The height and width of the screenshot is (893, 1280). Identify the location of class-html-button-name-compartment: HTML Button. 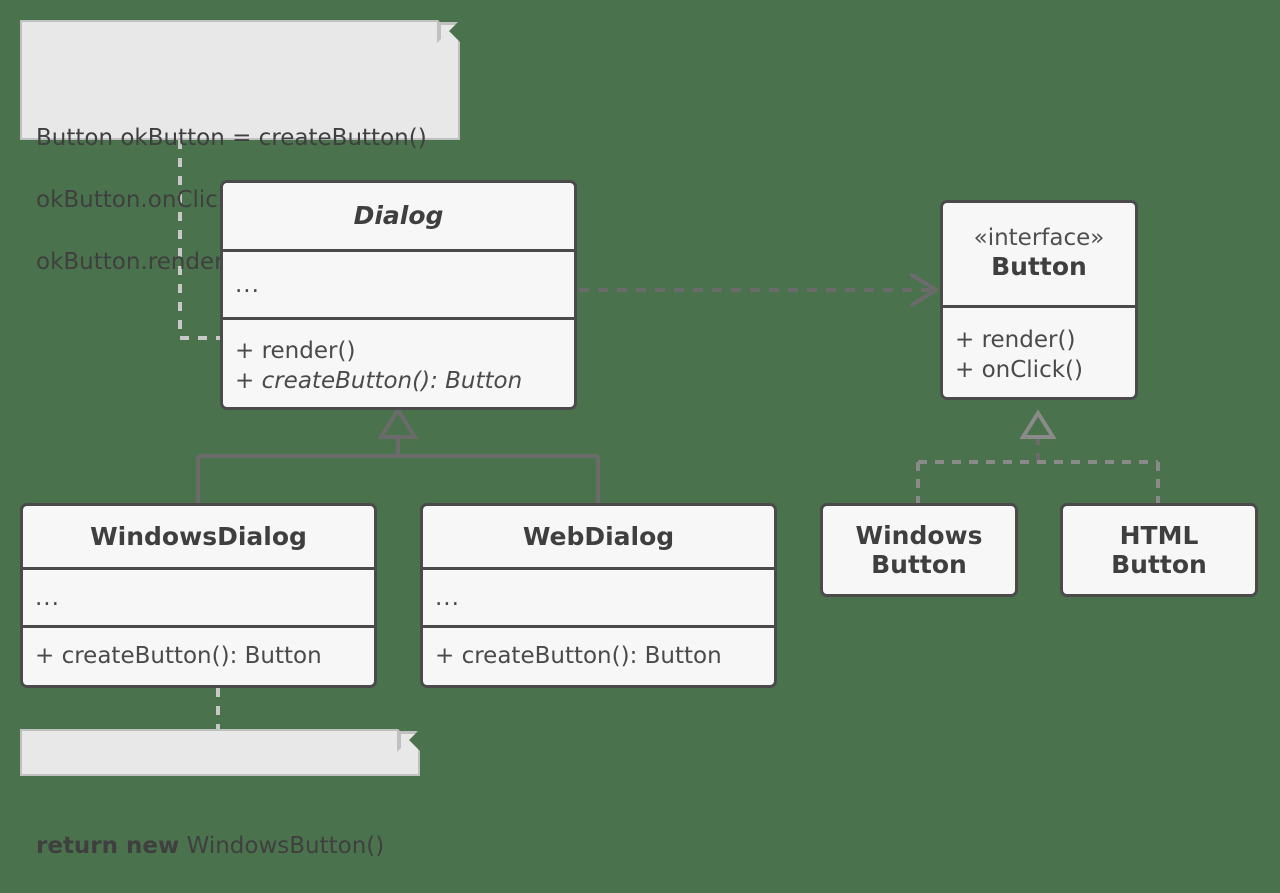
(1159, 550).